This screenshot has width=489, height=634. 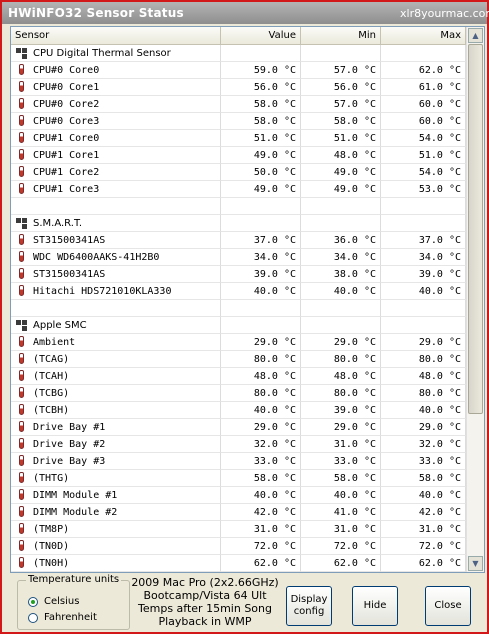 What do you see at coordinates (423, 189) in the screenshot?
I see `sensor-max: 53.0 °C` at bounding box center [423, 189].